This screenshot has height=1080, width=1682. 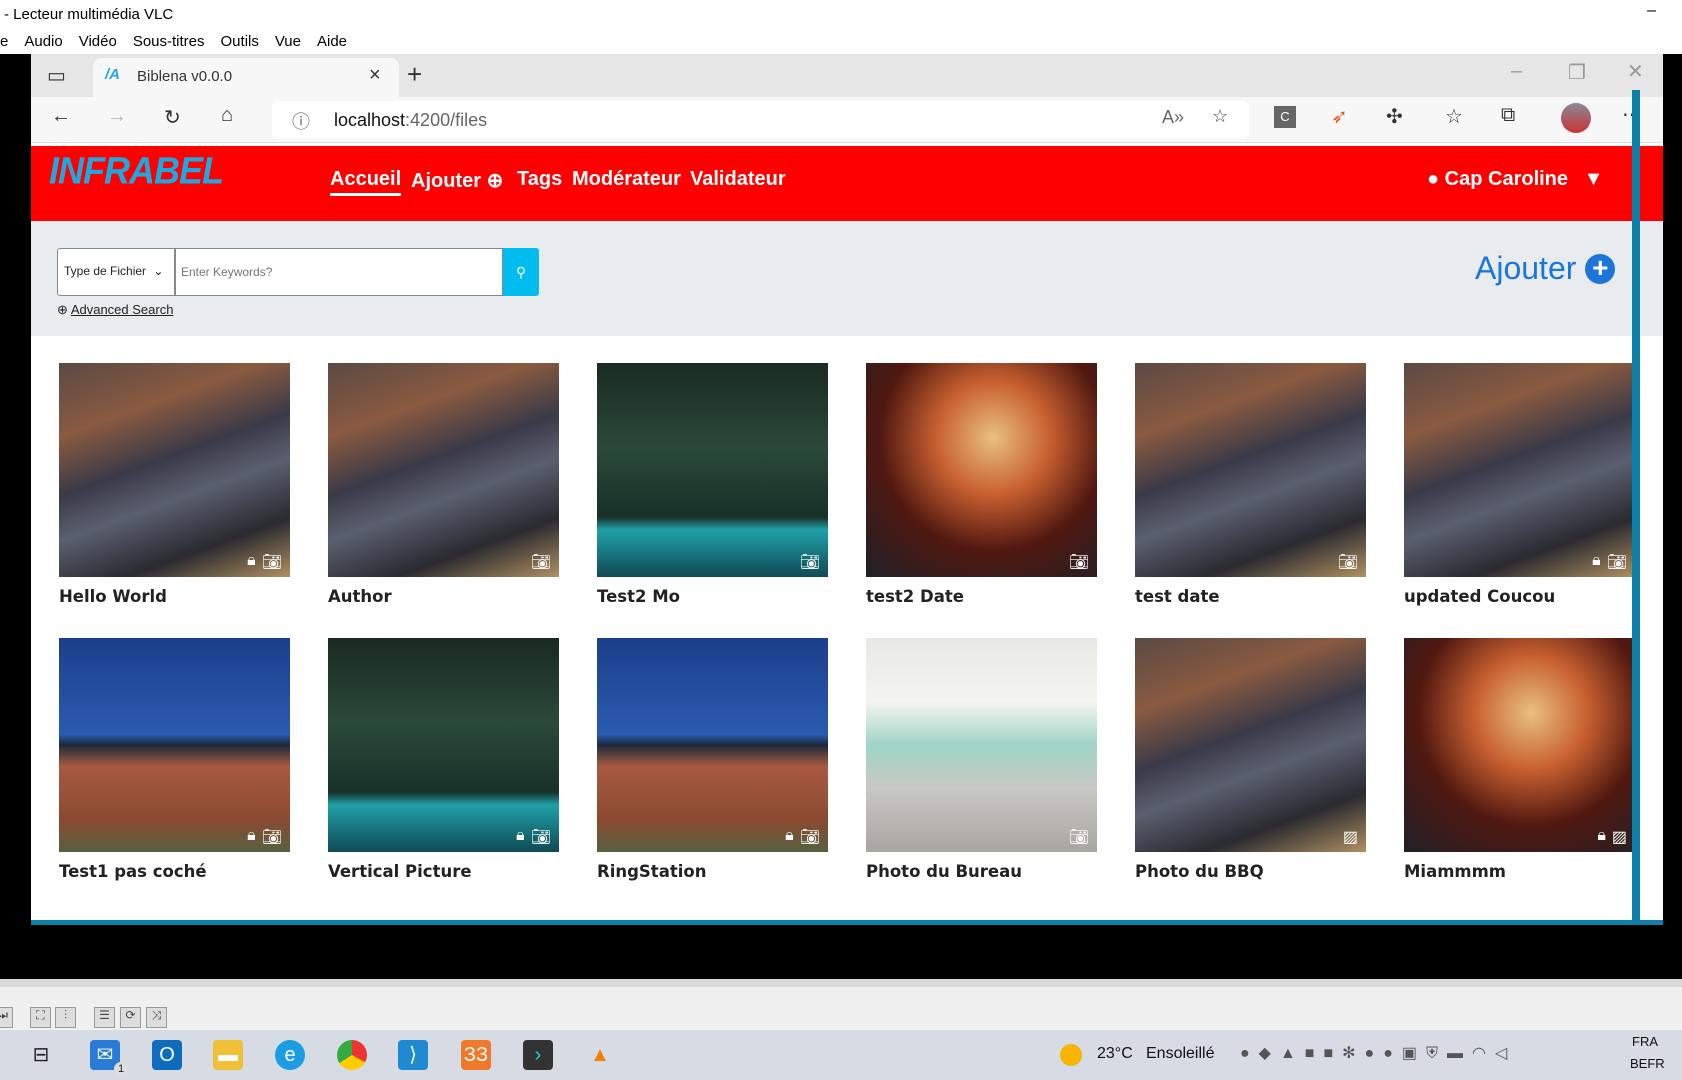 I want to click on close-window-icon: ✕, so click(x=1635, y=71).